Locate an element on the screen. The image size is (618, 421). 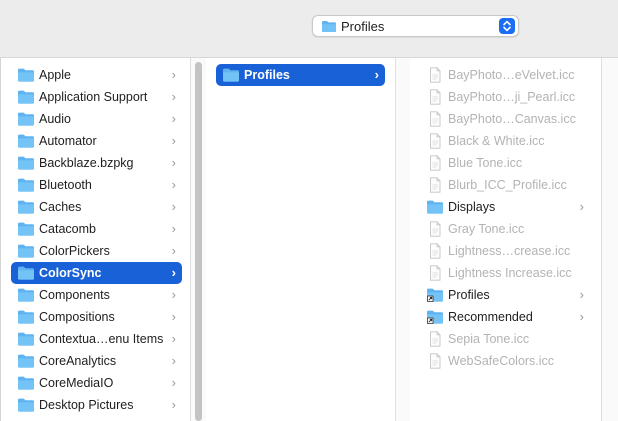
column-3-item-bayphoto-canvas-icc: BayPhoto…Canvas.icc is located at coordinates (505, 119).